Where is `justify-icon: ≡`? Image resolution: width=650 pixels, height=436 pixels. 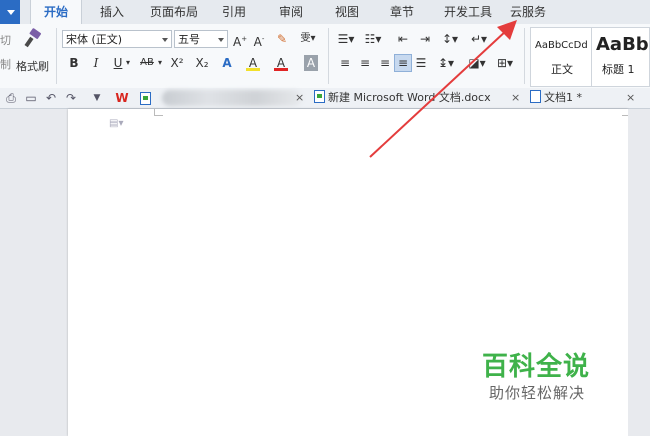 justify-icon: ≡ is located at coordinates (403, 63).